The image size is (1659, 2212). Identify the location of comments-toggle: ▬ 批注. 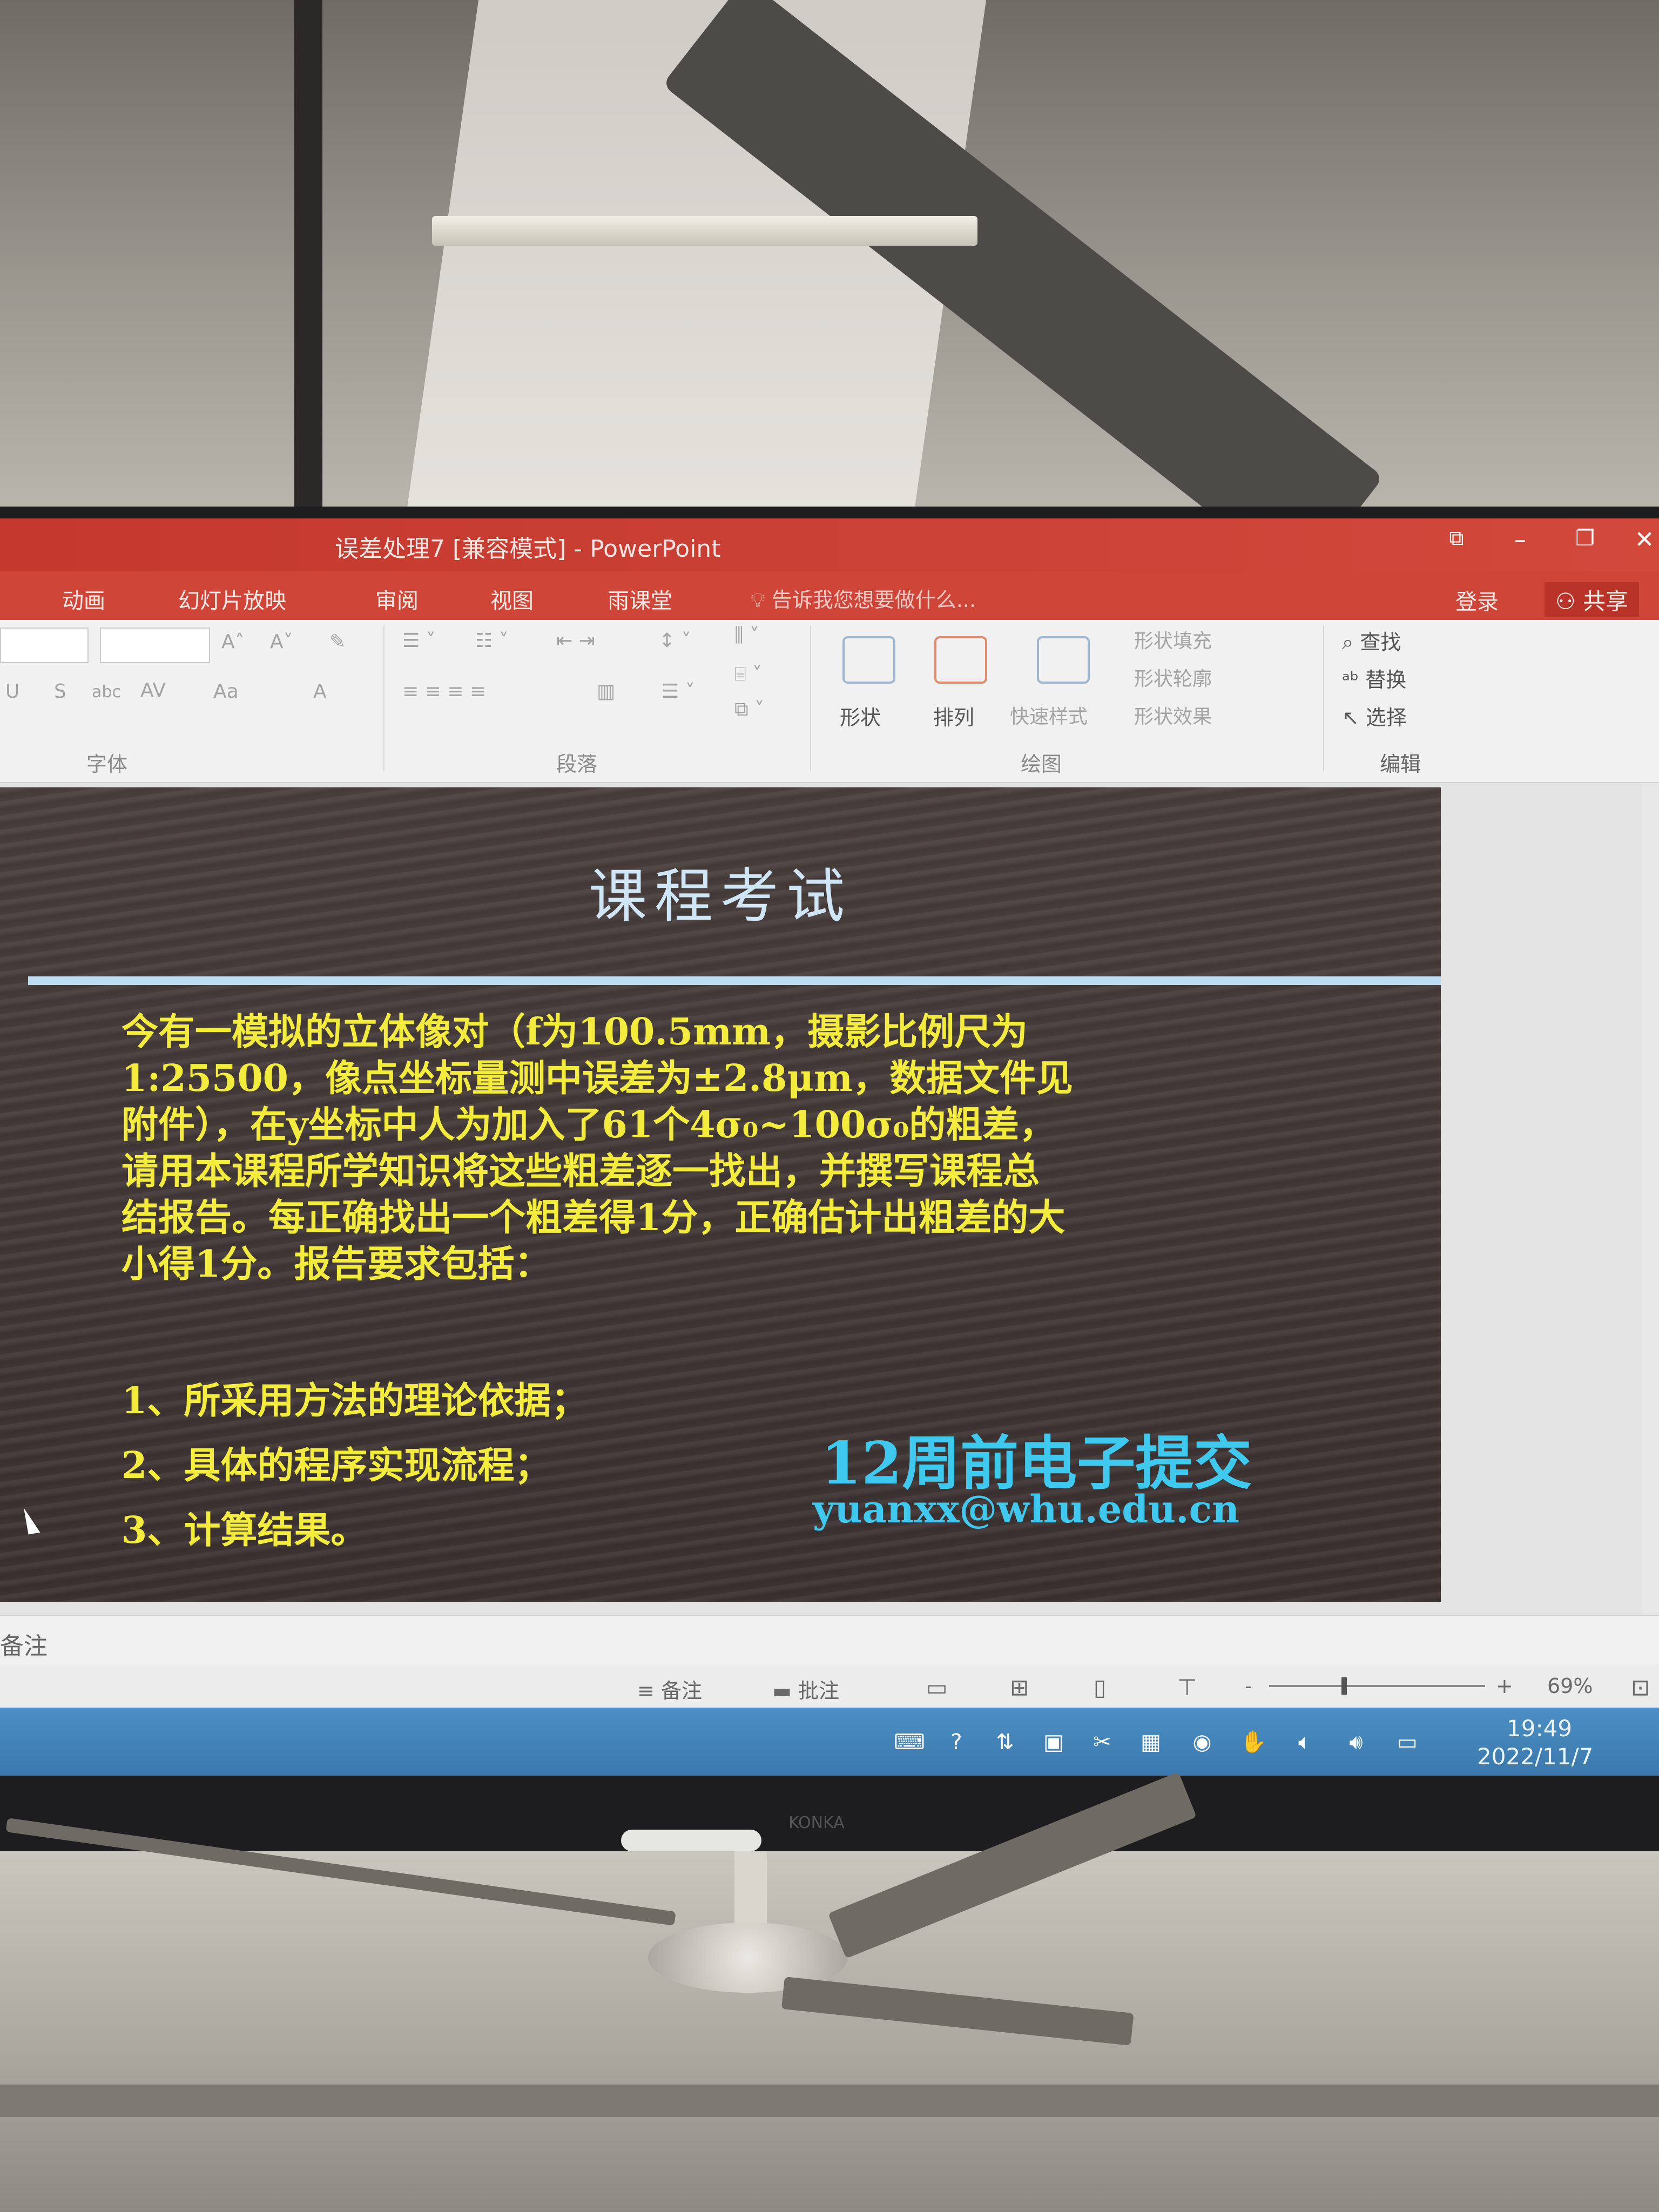
(805, 1689).